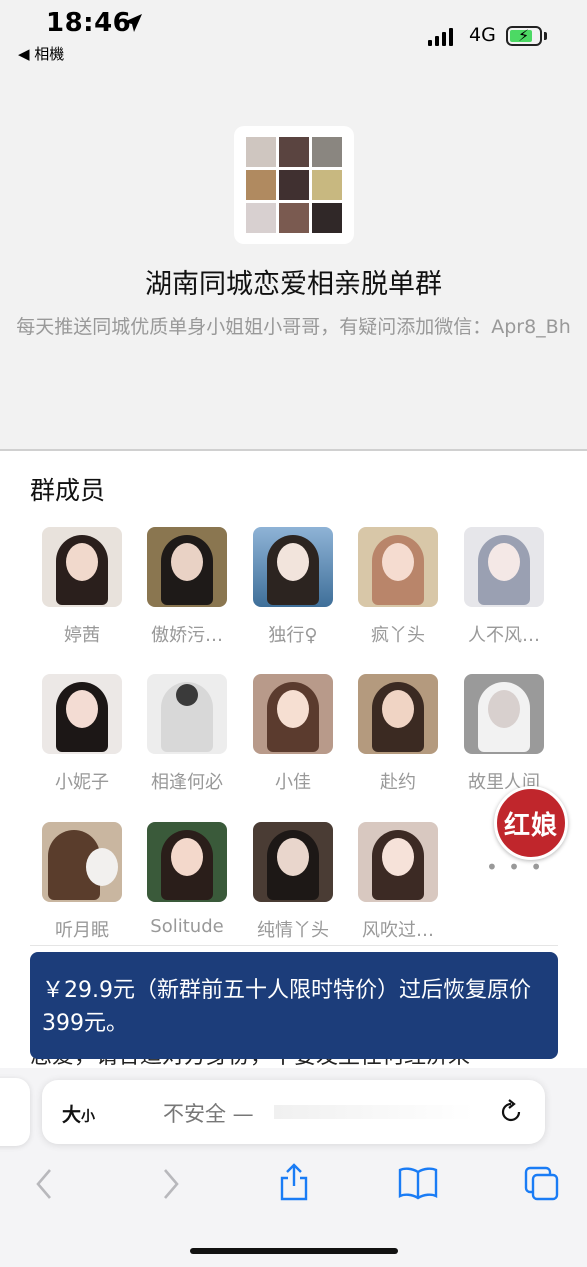  I want to click on address-url-blur, so click(374, 1112).